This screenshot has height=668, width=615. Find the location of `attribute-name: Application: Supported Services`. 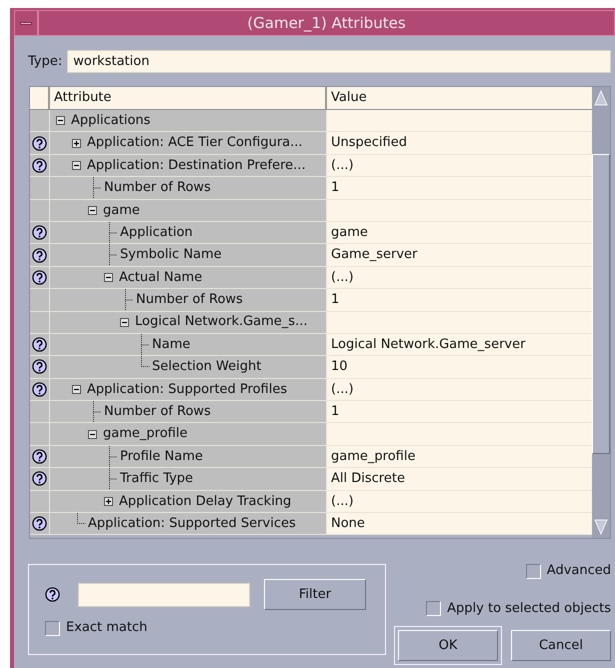

attribute-name: Application: Supported Services is located at coordinates (192, 523).